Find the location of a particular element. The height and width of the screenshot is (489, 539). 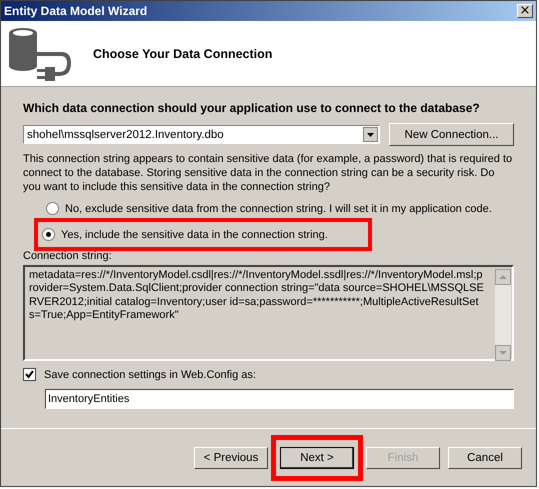

checkbox-label: Save connection settings in Web.Config as: is located at coordinates (150, 374).